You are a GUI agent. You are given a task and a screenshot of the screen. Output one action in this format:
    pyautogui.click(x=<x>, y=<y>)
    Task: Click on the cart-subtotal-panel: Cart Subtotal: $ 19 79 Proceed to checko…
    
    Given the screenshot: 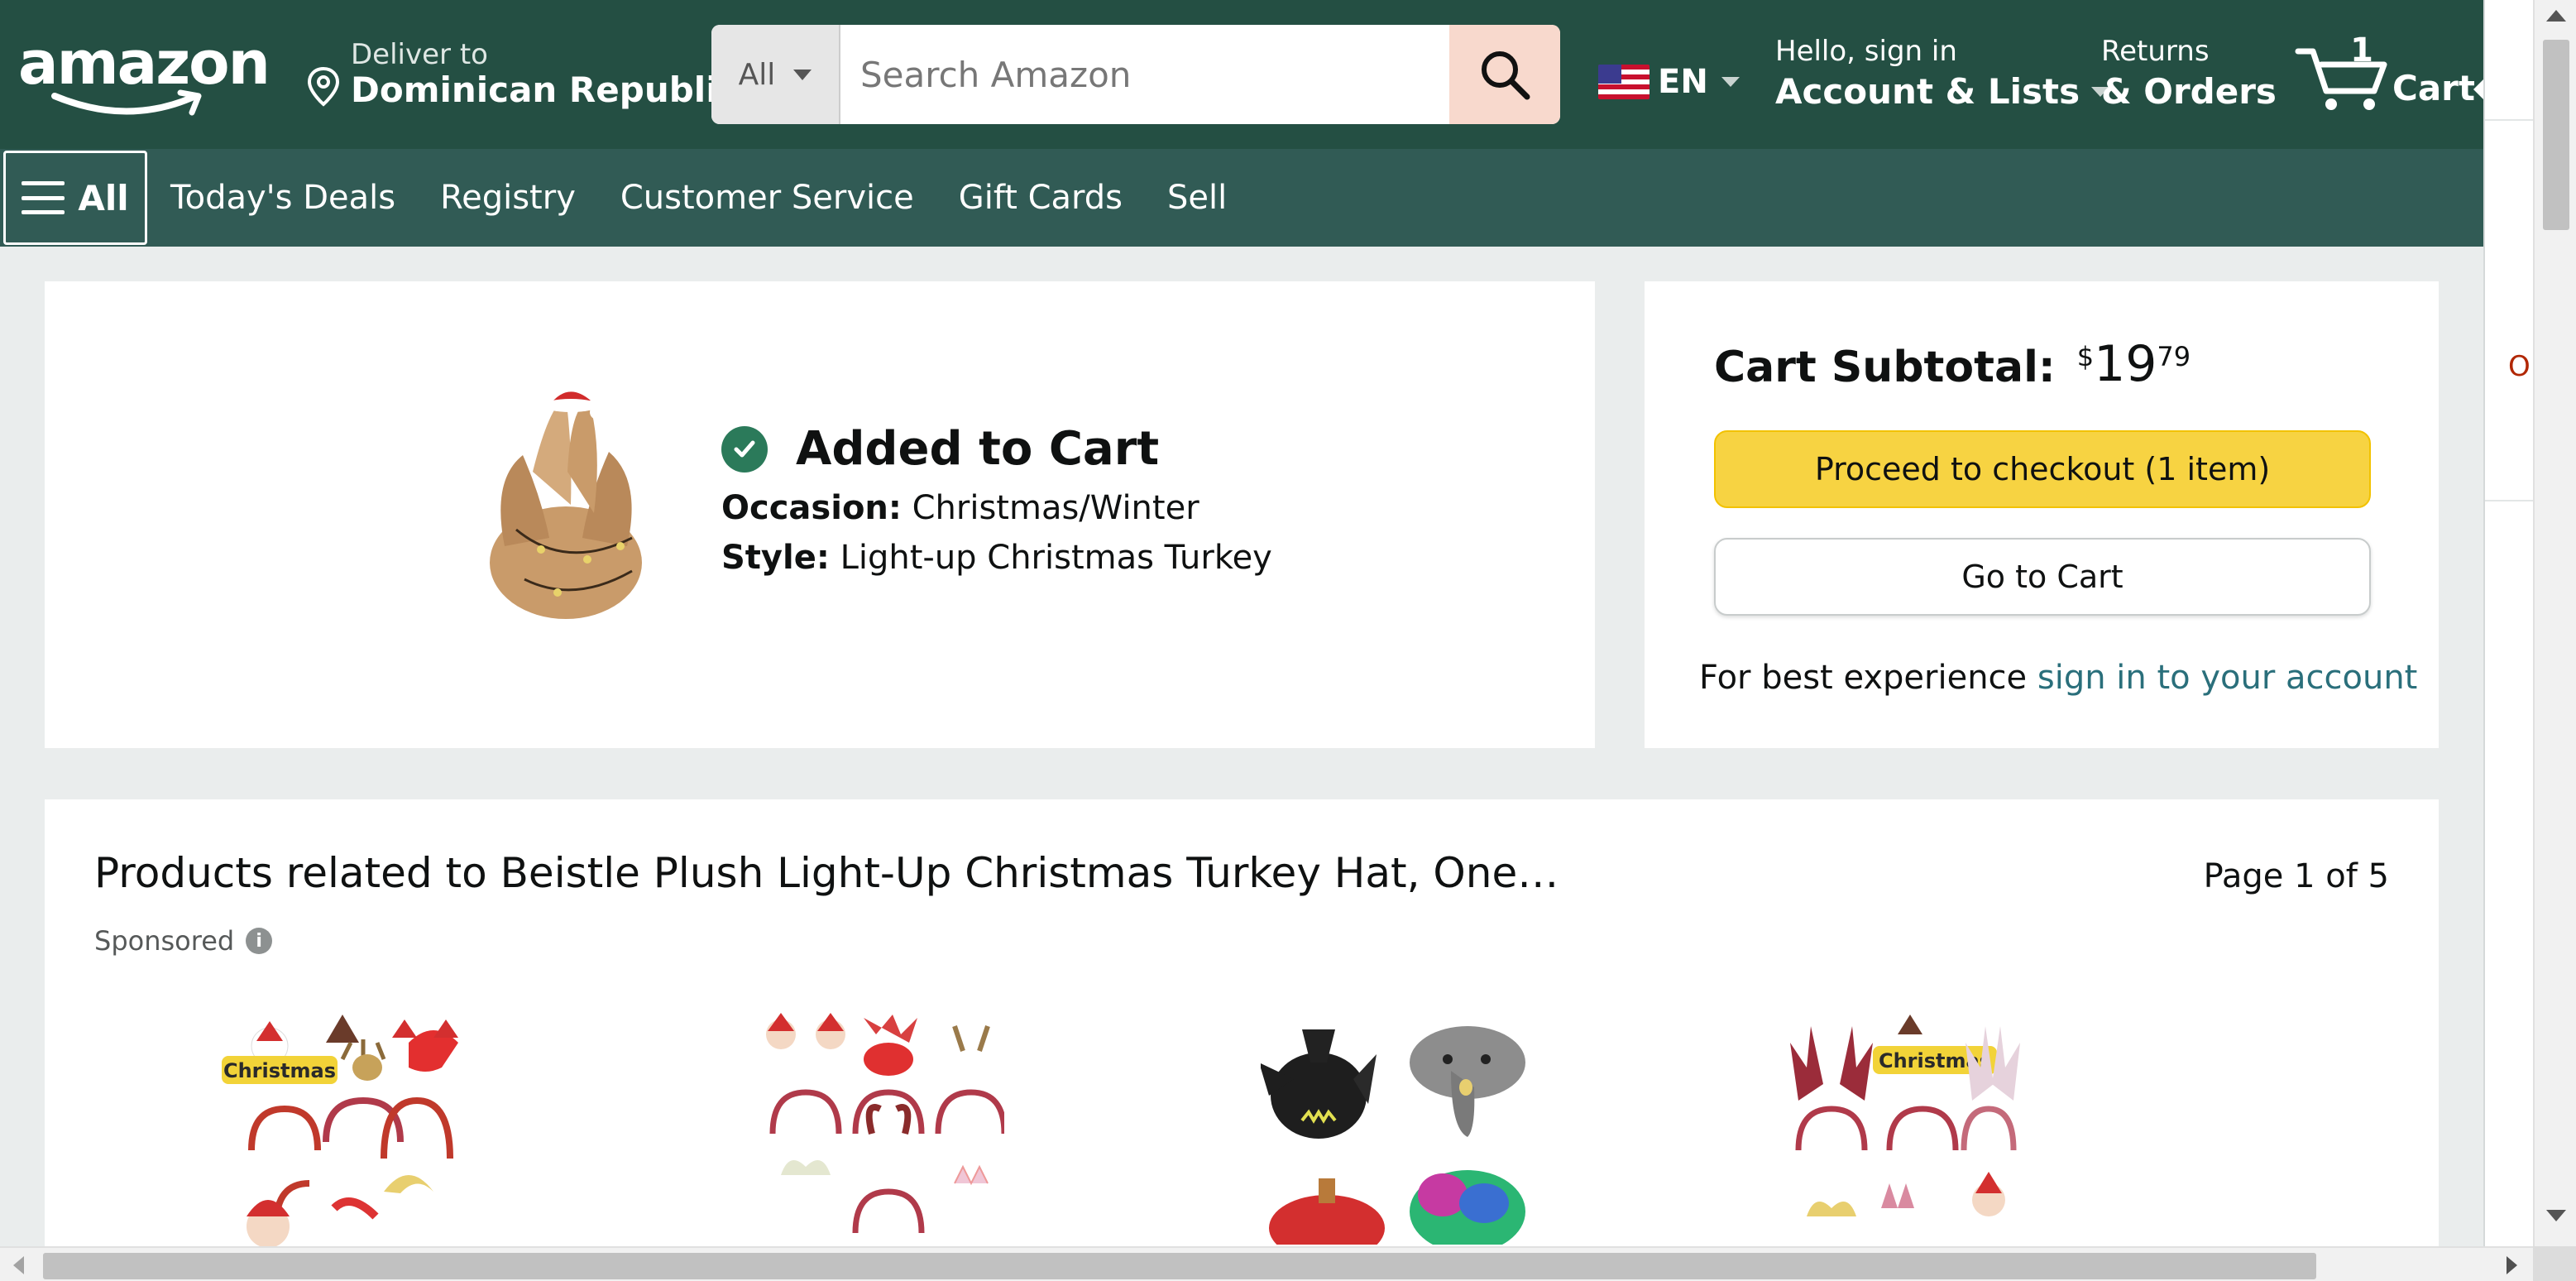 What is the action you would take?
    pyautogui.click(x=2042, y=514)
    